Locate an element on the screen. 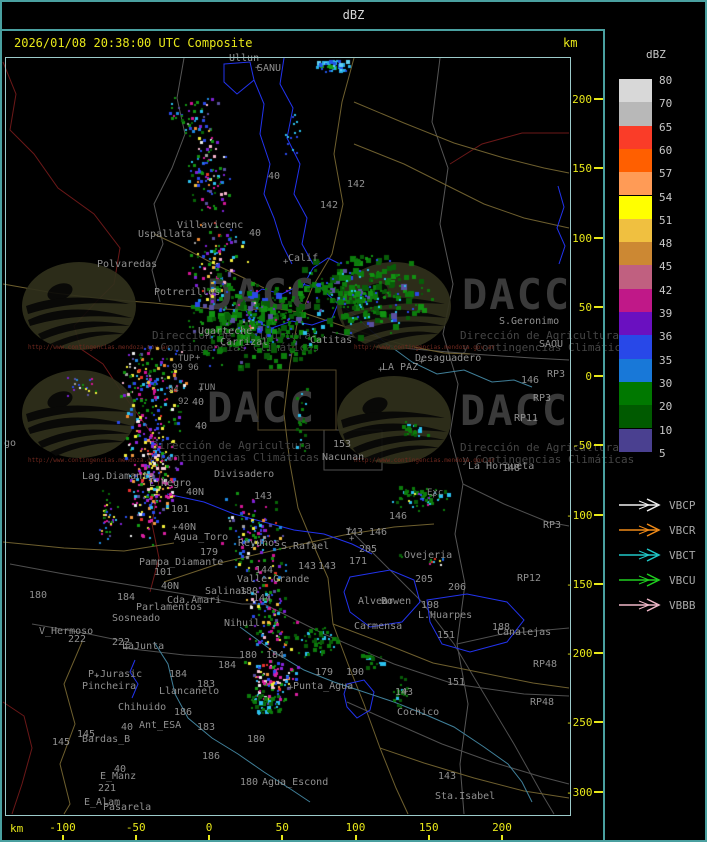  y-axis-unit-label: km is located at coordinates (570, 43).